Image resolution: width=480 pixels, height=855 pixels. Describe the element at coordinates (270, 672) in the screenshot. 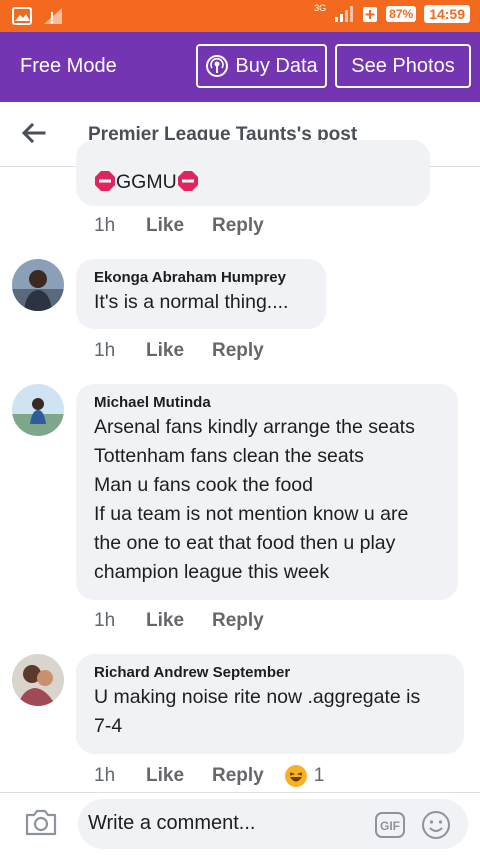

I see `commenter-name: Richard Andrew September` at that location.